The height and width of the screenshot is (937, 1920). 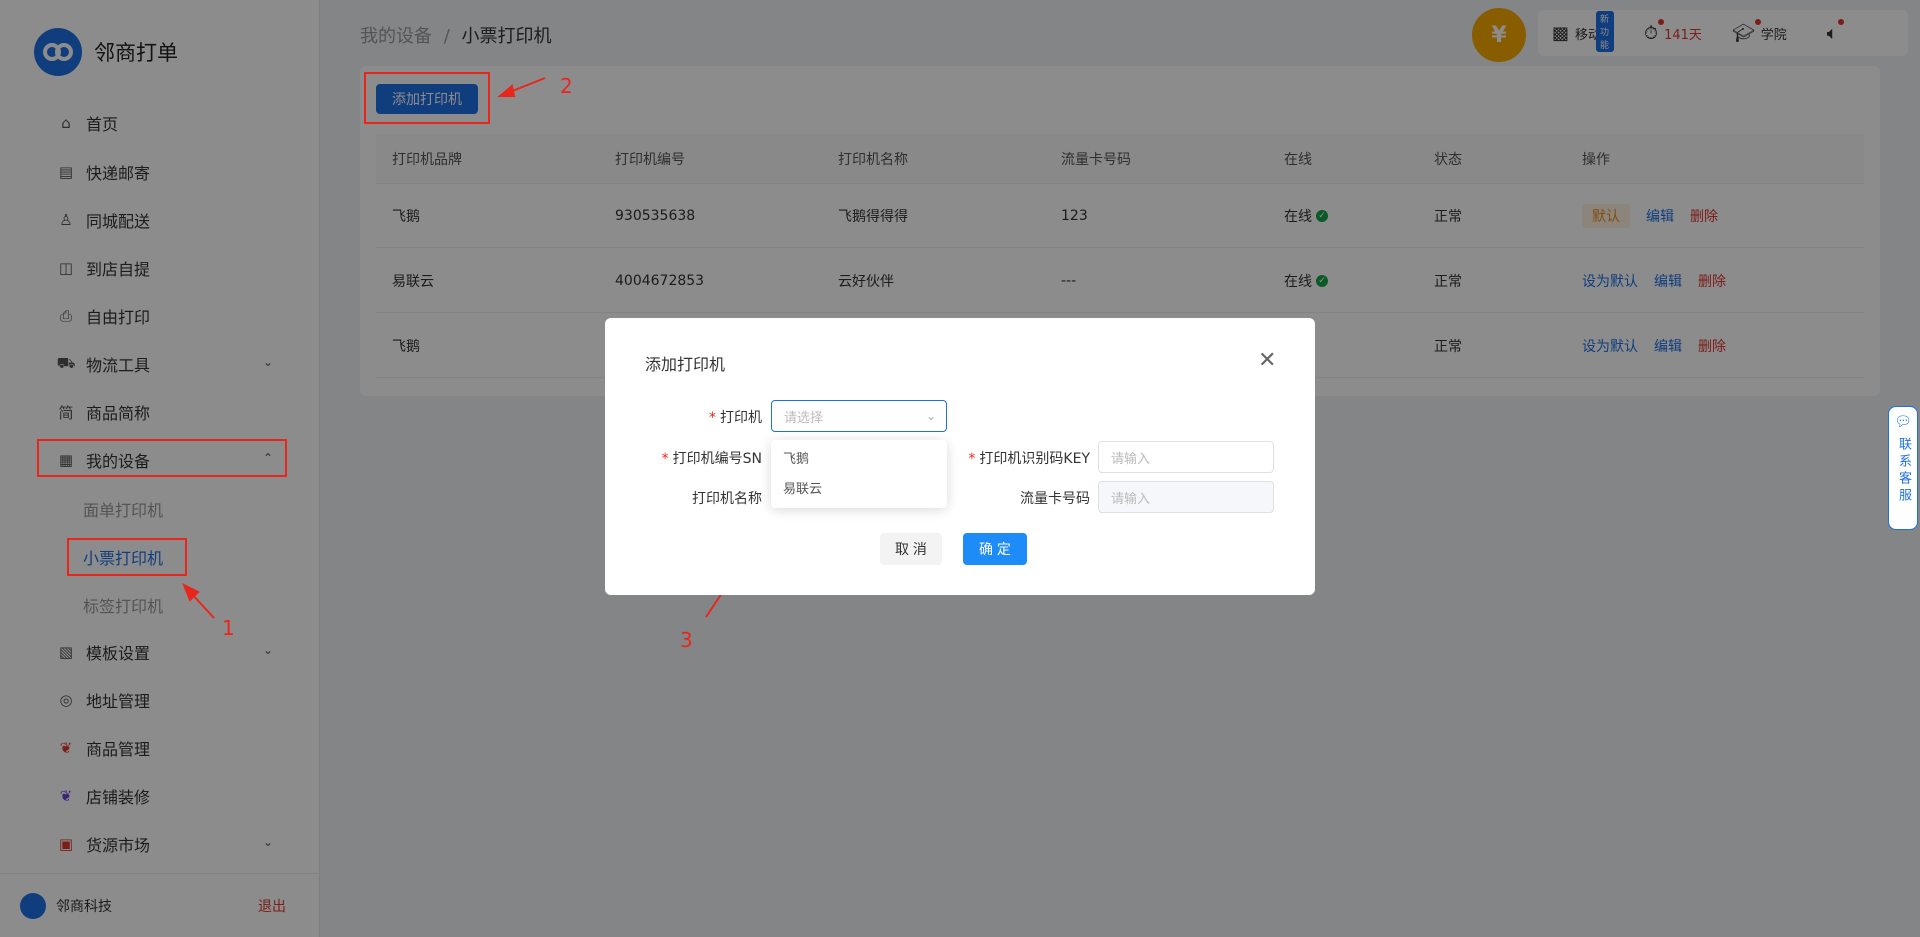 I want to click on dropdown-option-feie: 飞鹅, so click(x=796, y=457).